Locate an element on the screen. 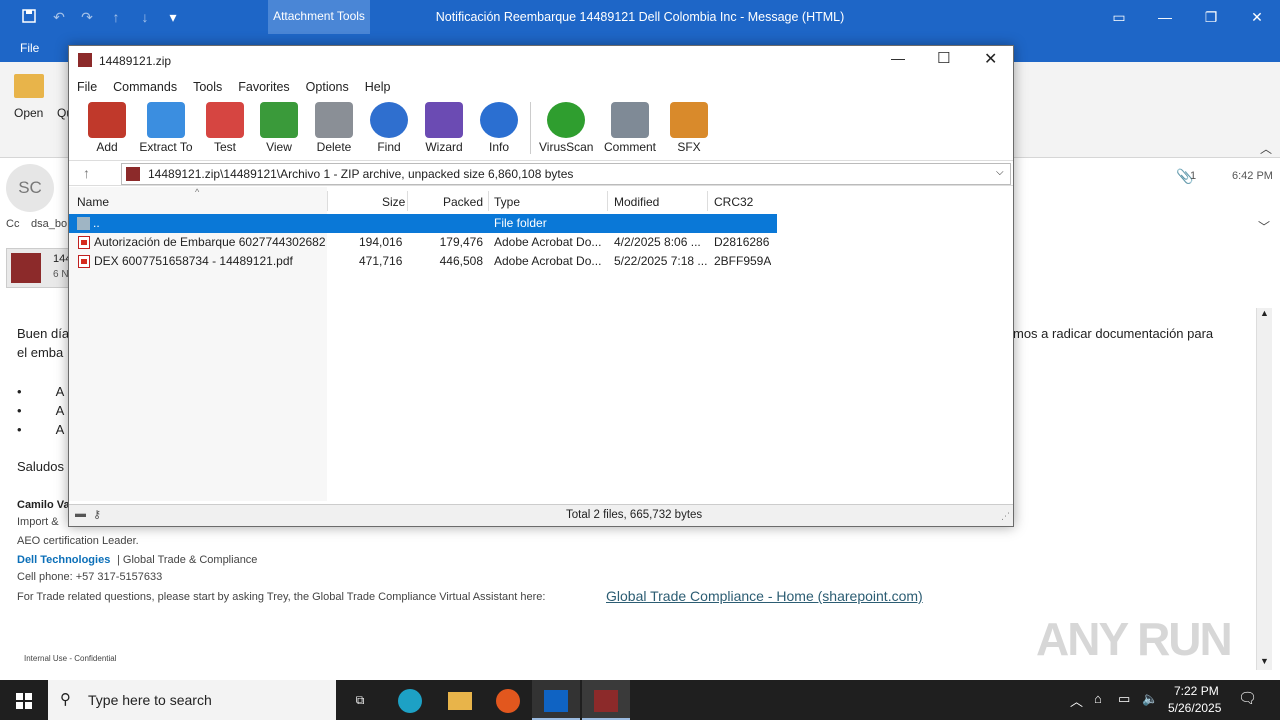 This screenshot has width=1280, height=720. search-placeholder: Type here to search is located at coordinates (150, 700).